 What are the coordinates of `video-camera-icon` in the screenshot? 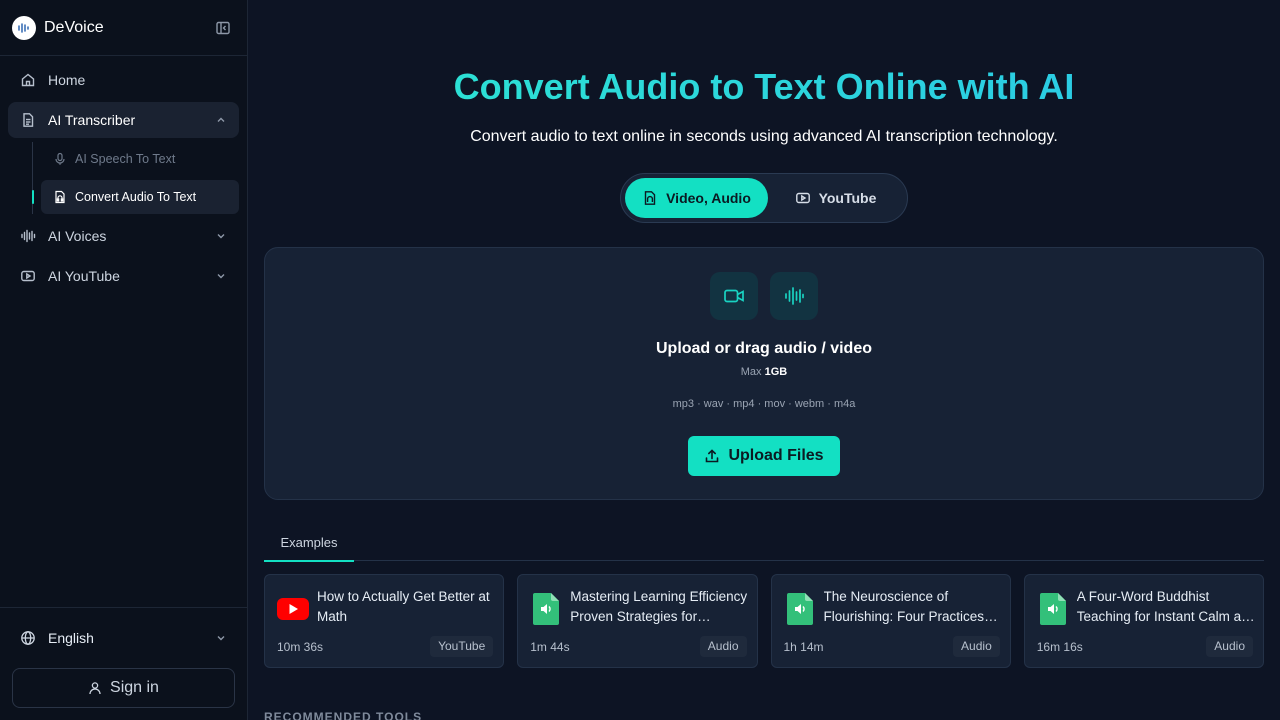 It's located at (734, 296).